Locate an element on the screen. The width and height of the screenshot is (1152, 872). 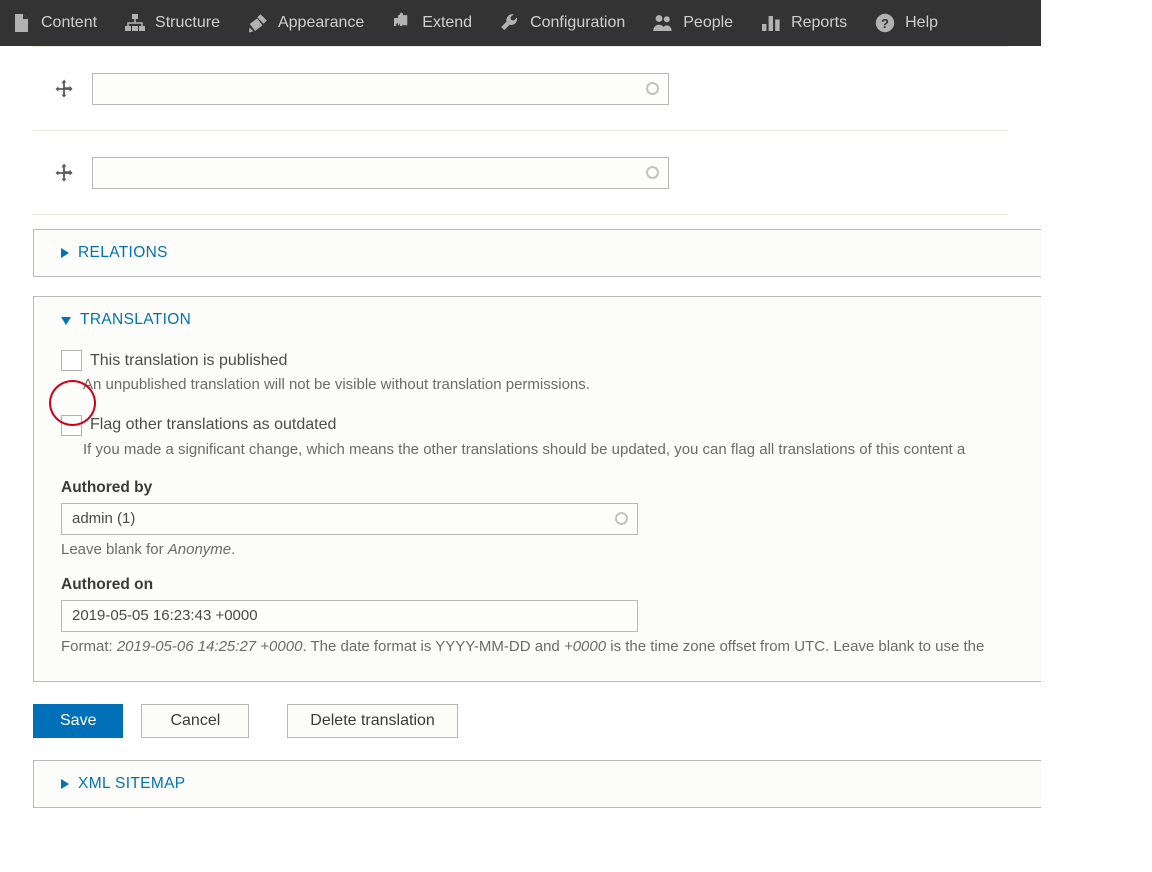
toolbar-item-people: People is located at coordinates (693, 23).